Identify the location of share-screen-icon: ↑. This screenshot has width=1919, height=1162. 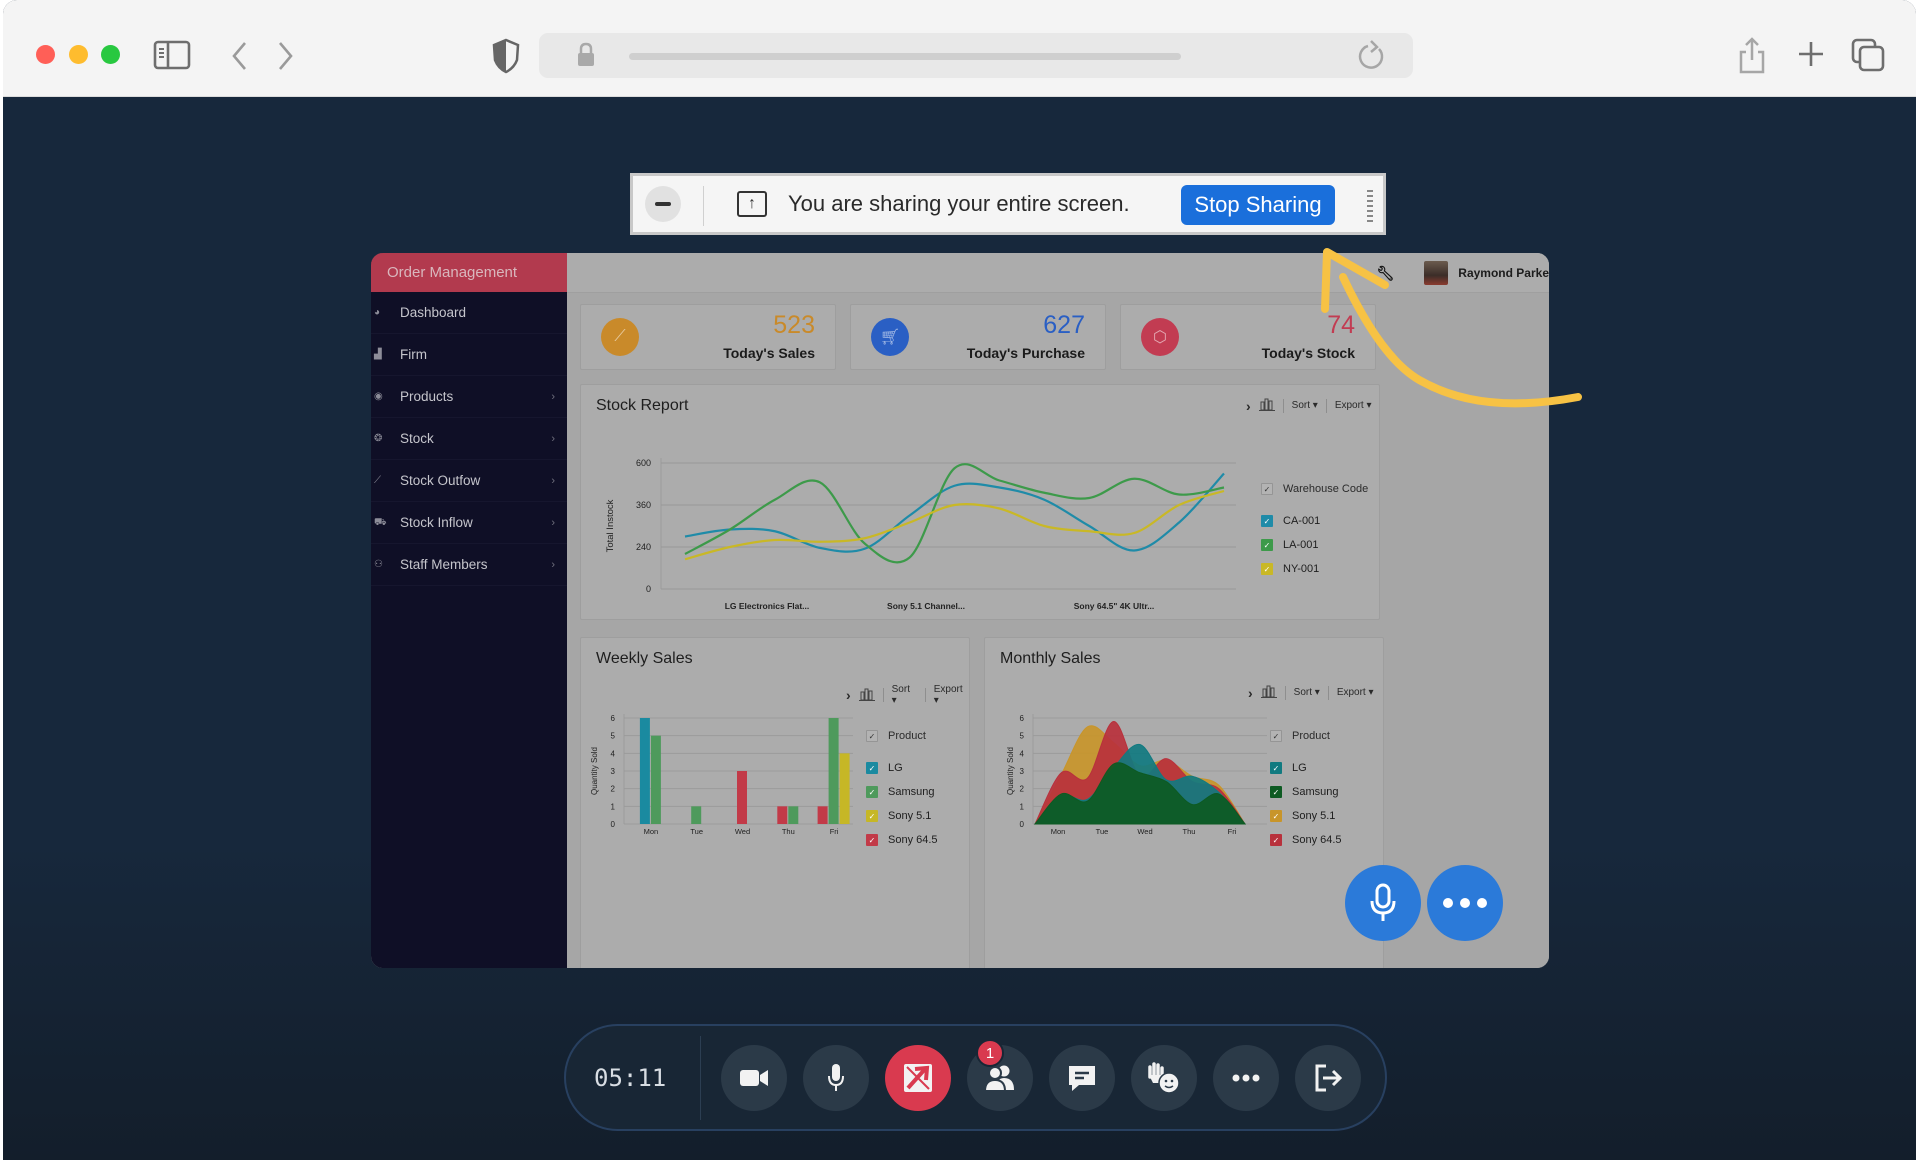
(752, 204).